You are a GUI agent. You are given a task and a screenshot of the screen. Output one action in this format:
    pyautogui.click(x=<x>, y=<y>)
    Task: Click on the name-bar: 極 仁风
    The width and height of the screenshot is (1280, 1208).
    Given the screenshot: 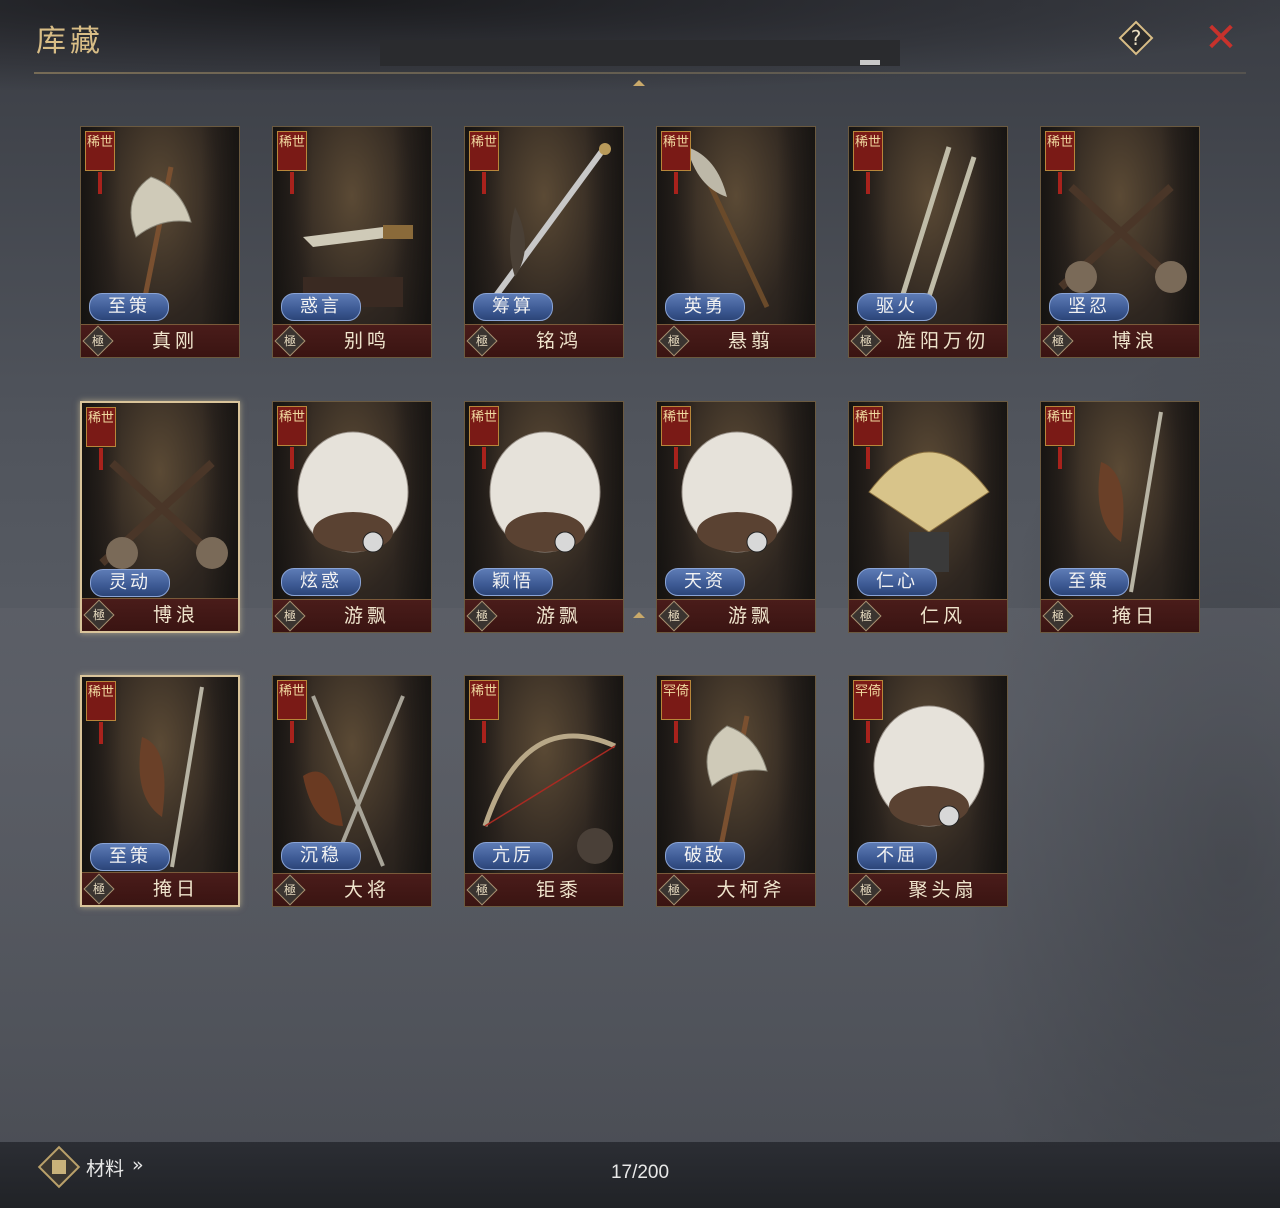 What is the action you would take?
    pyautogui.click(x=928, y=615)
    